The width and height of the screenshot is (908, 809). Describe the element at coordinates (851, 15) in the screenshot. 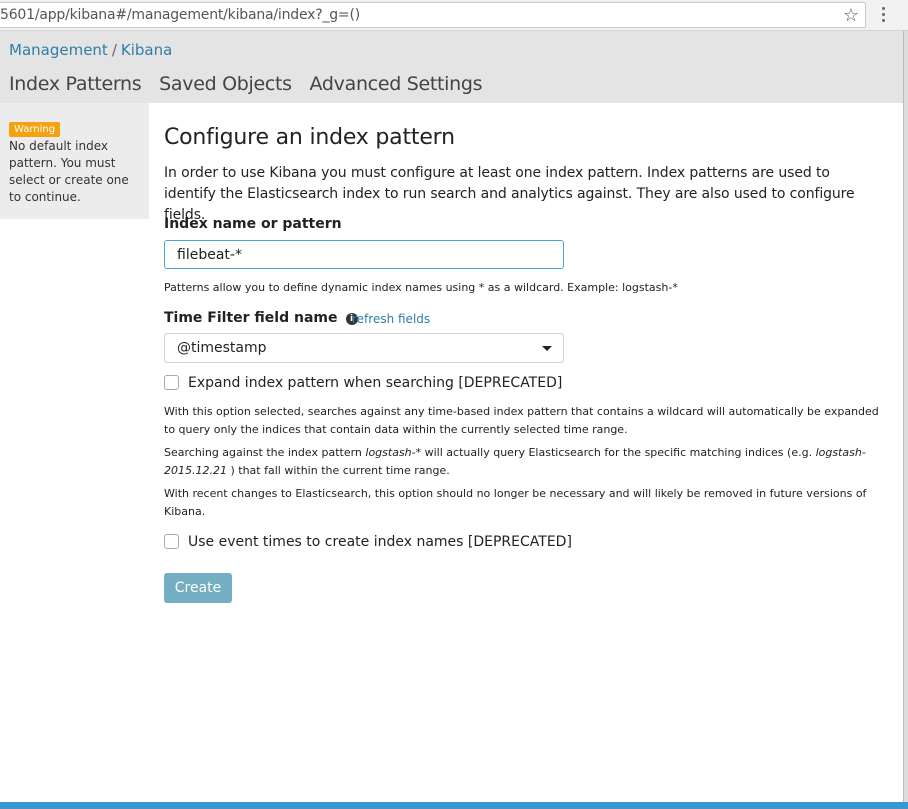

I see `star-icon: ☆` at that location.